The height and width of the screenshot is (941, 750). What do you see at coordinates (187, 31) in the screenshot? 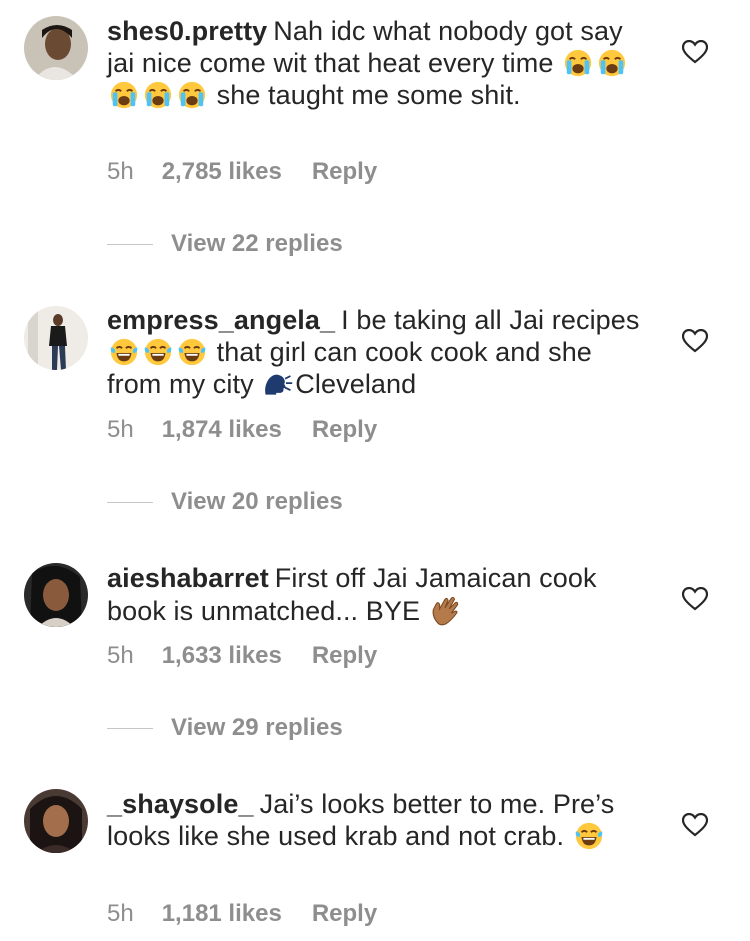
I see `comment-username: shes0.pretty` at bounding box center [187, 31].